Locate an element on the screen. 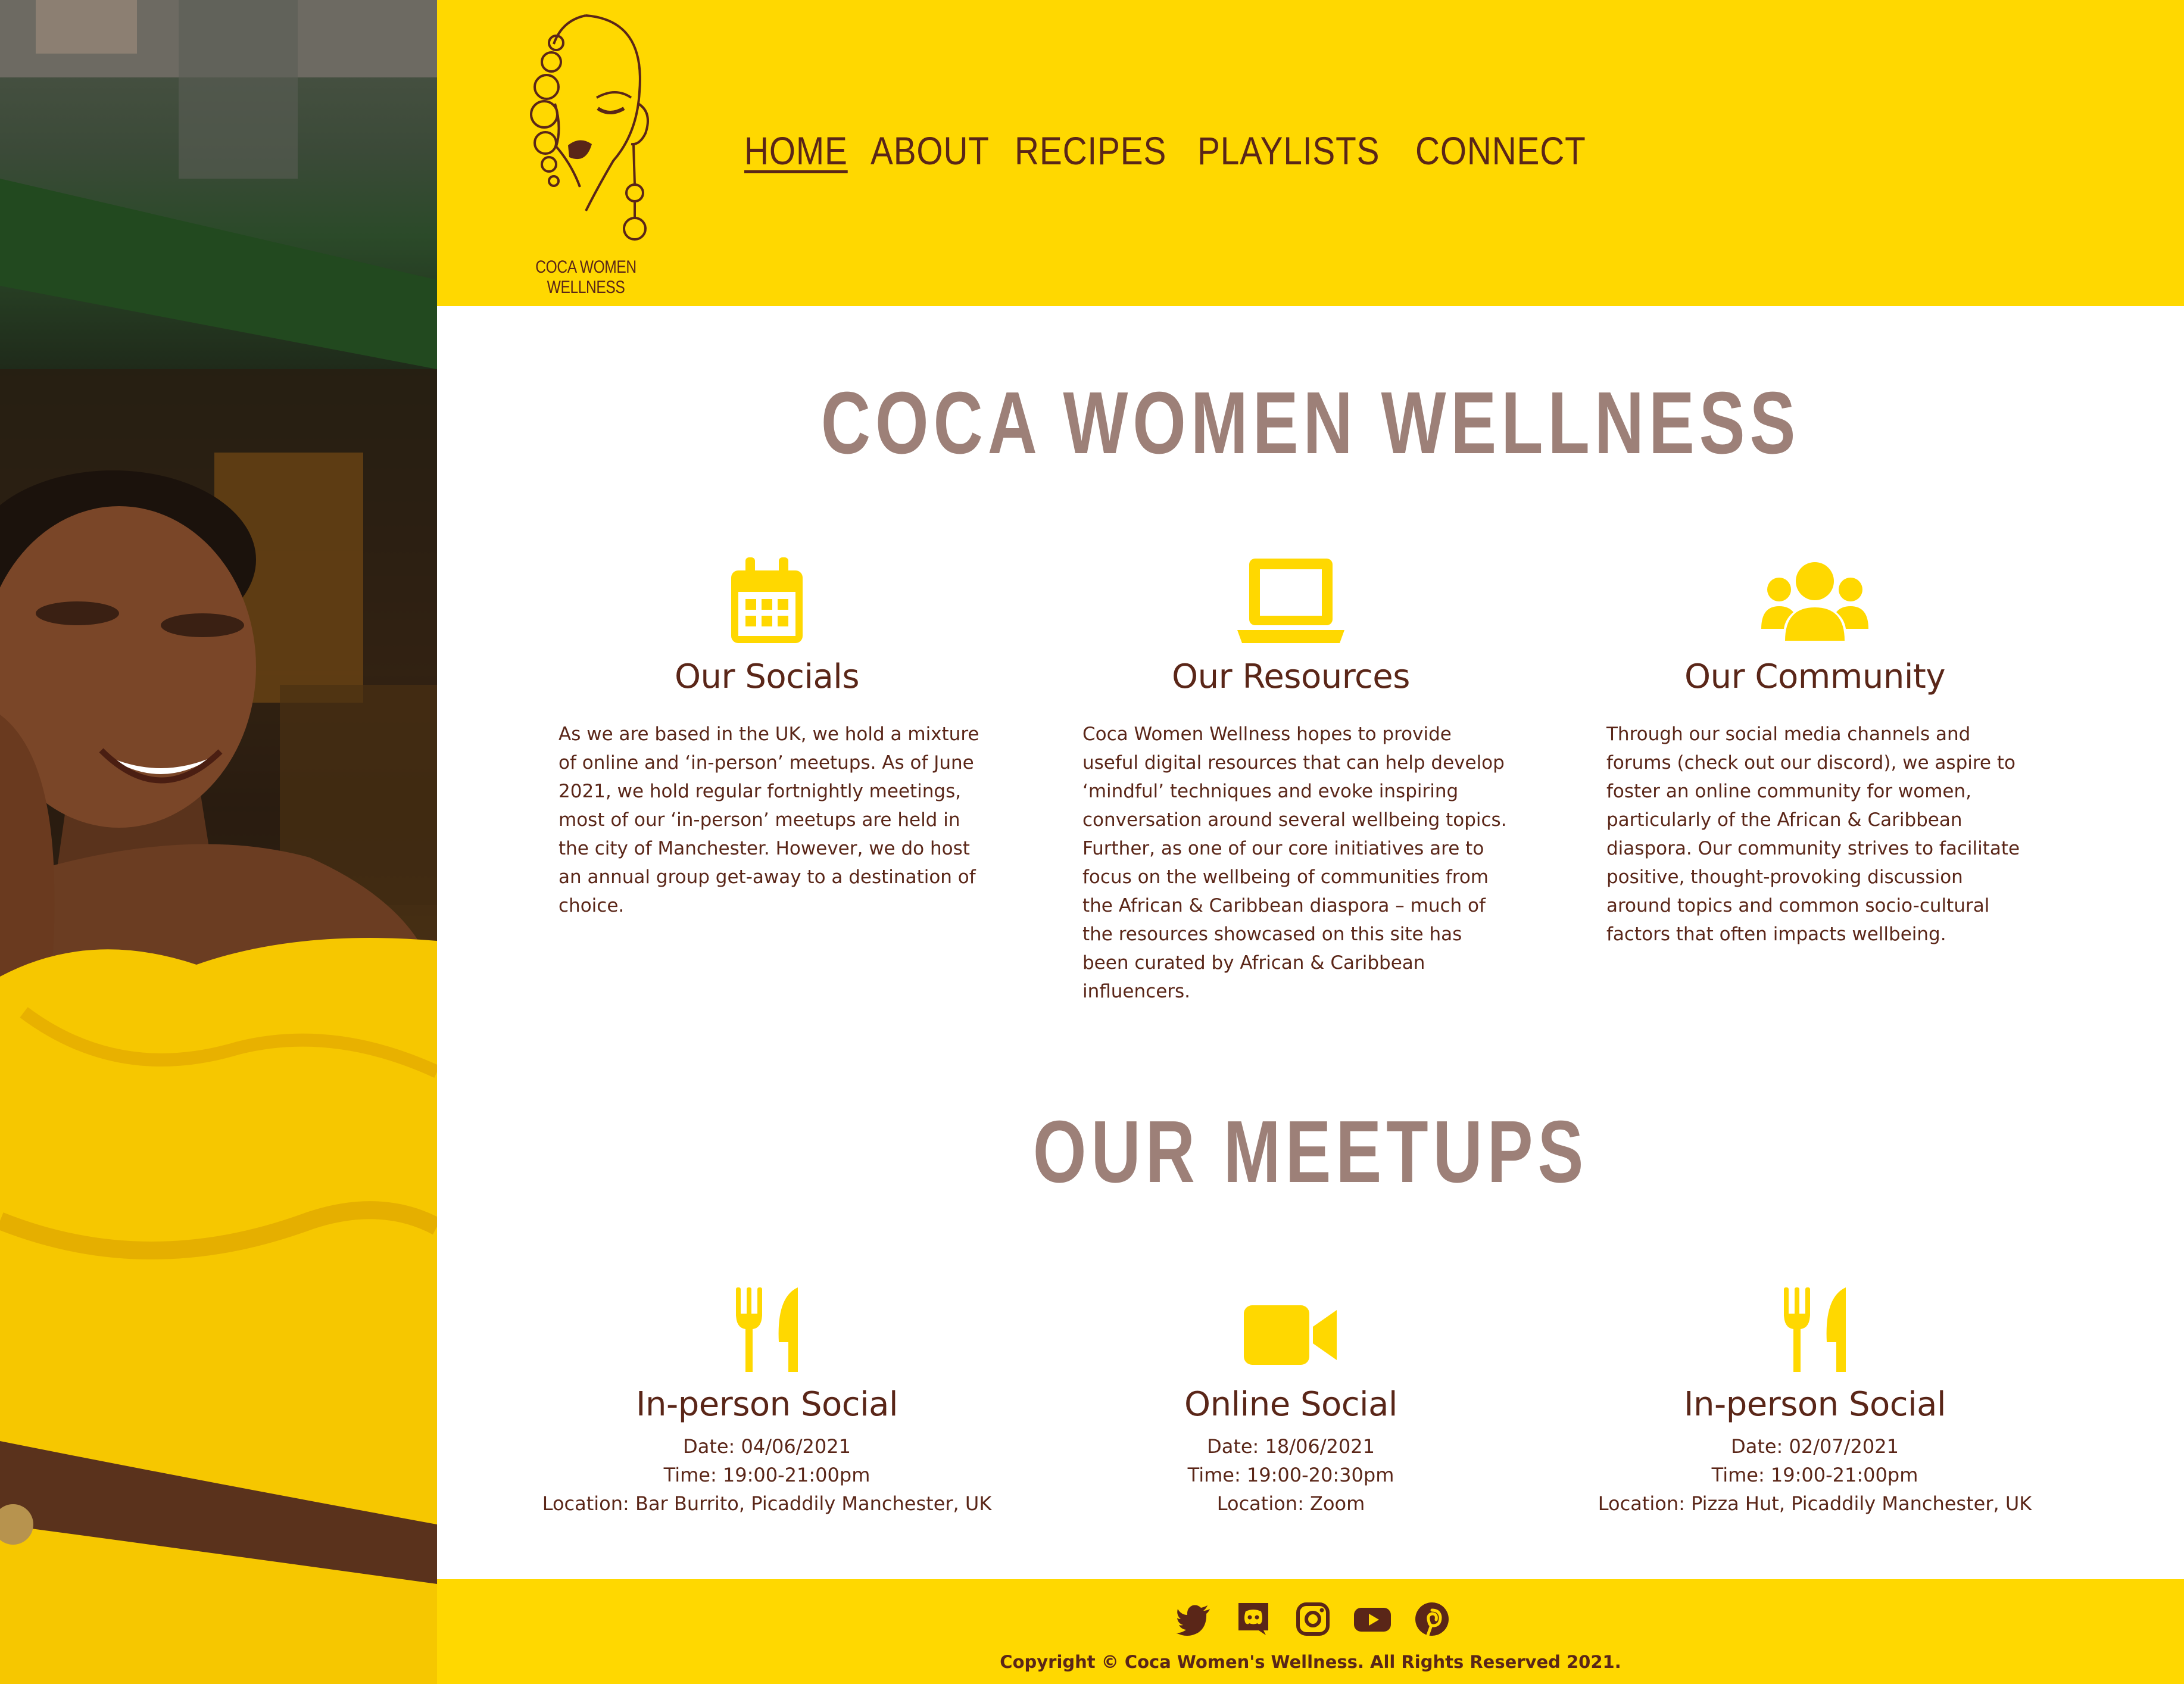 The height and width of the screenshot is (1684, 2184). meetup-date: Date: 18/06/2021 is located at coordinates (1291, 1447).